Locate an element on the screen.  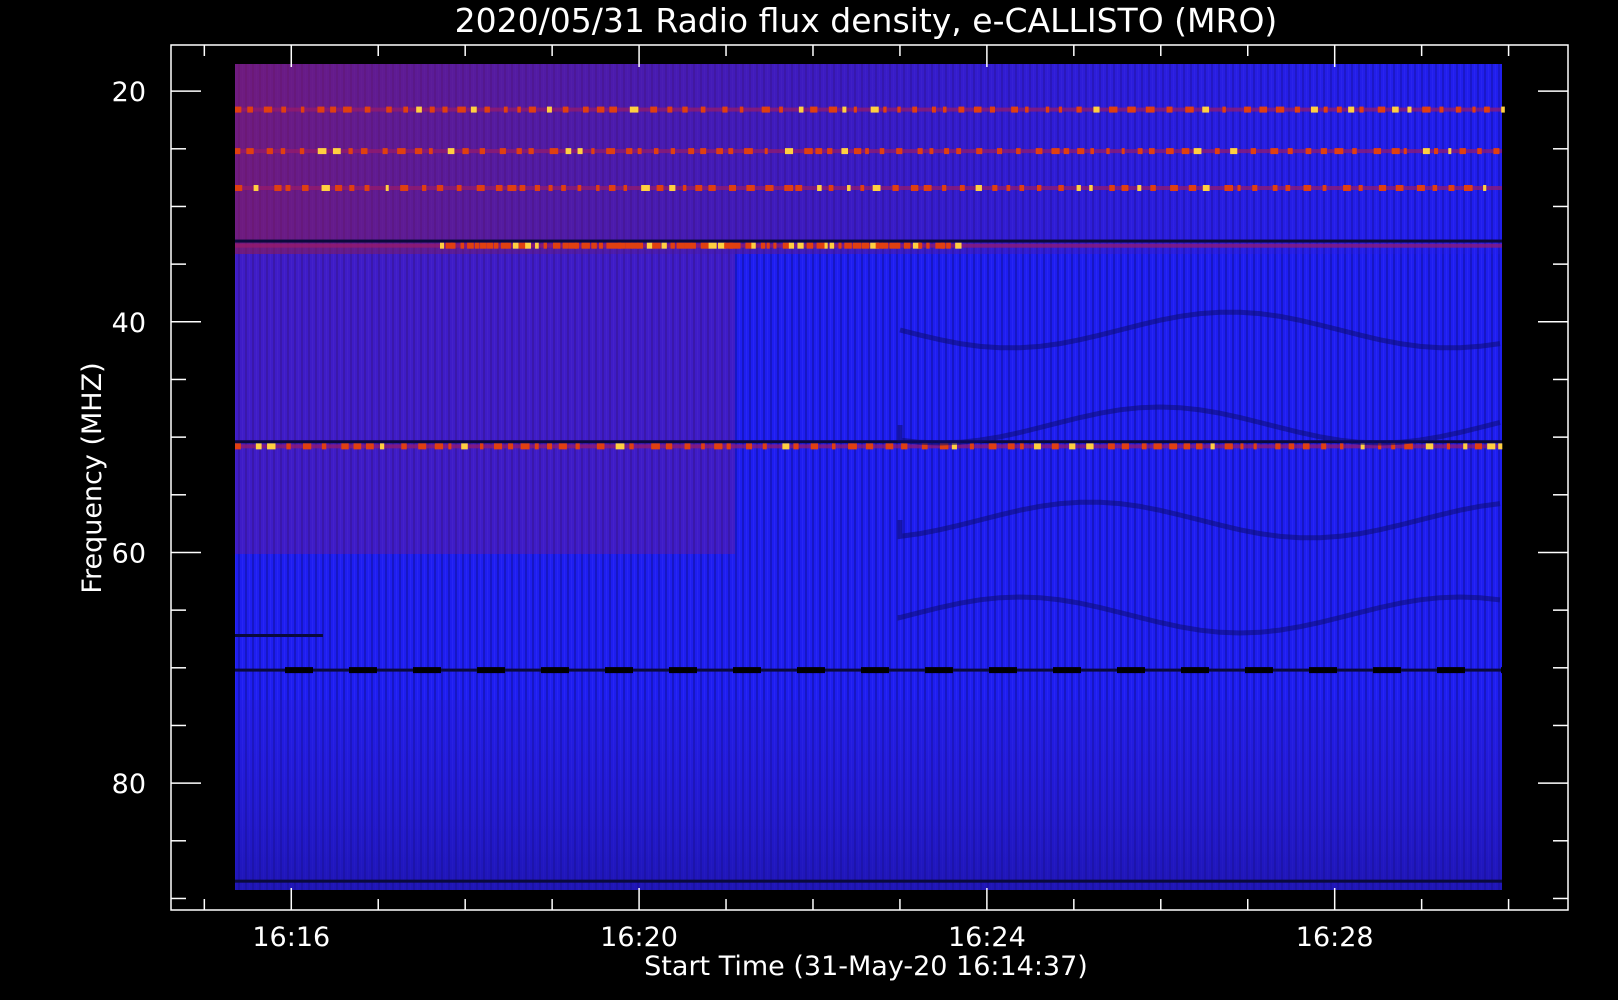
y-tick-label: 20 is located at coordinates (129, 92).